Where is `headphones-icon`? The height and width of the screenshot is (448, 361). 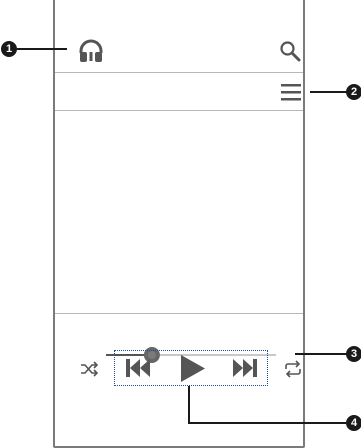 headphones-icon is located at coordinates (91, 51).